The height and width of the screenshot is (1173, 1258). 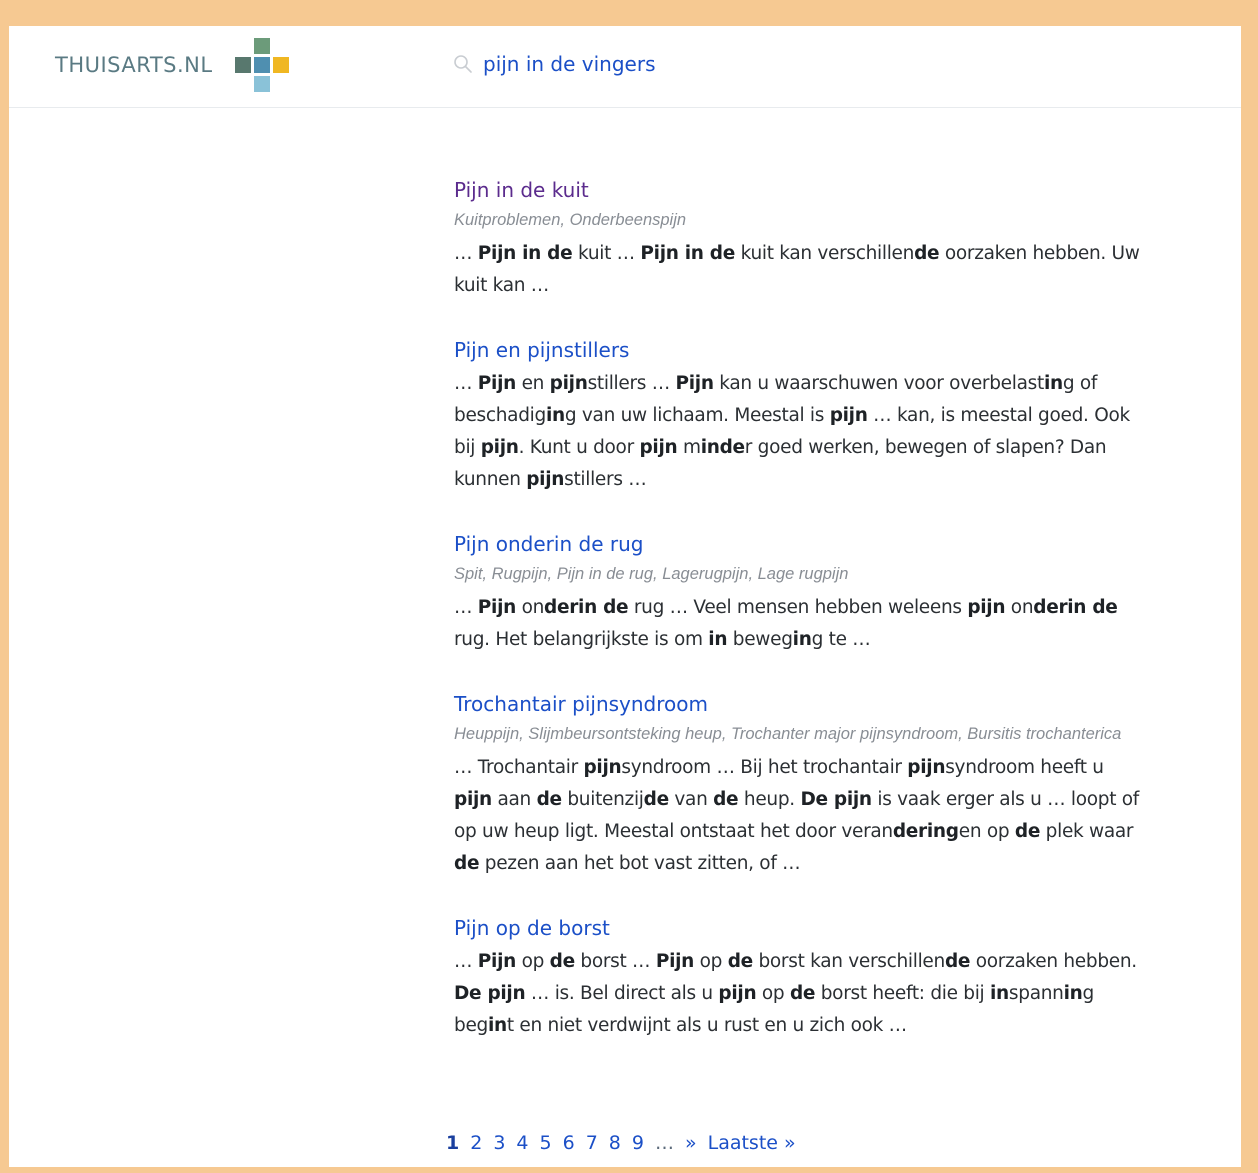 I want to click on result-title-link: Pijn onderin de rug, so click(x=548, y=544).